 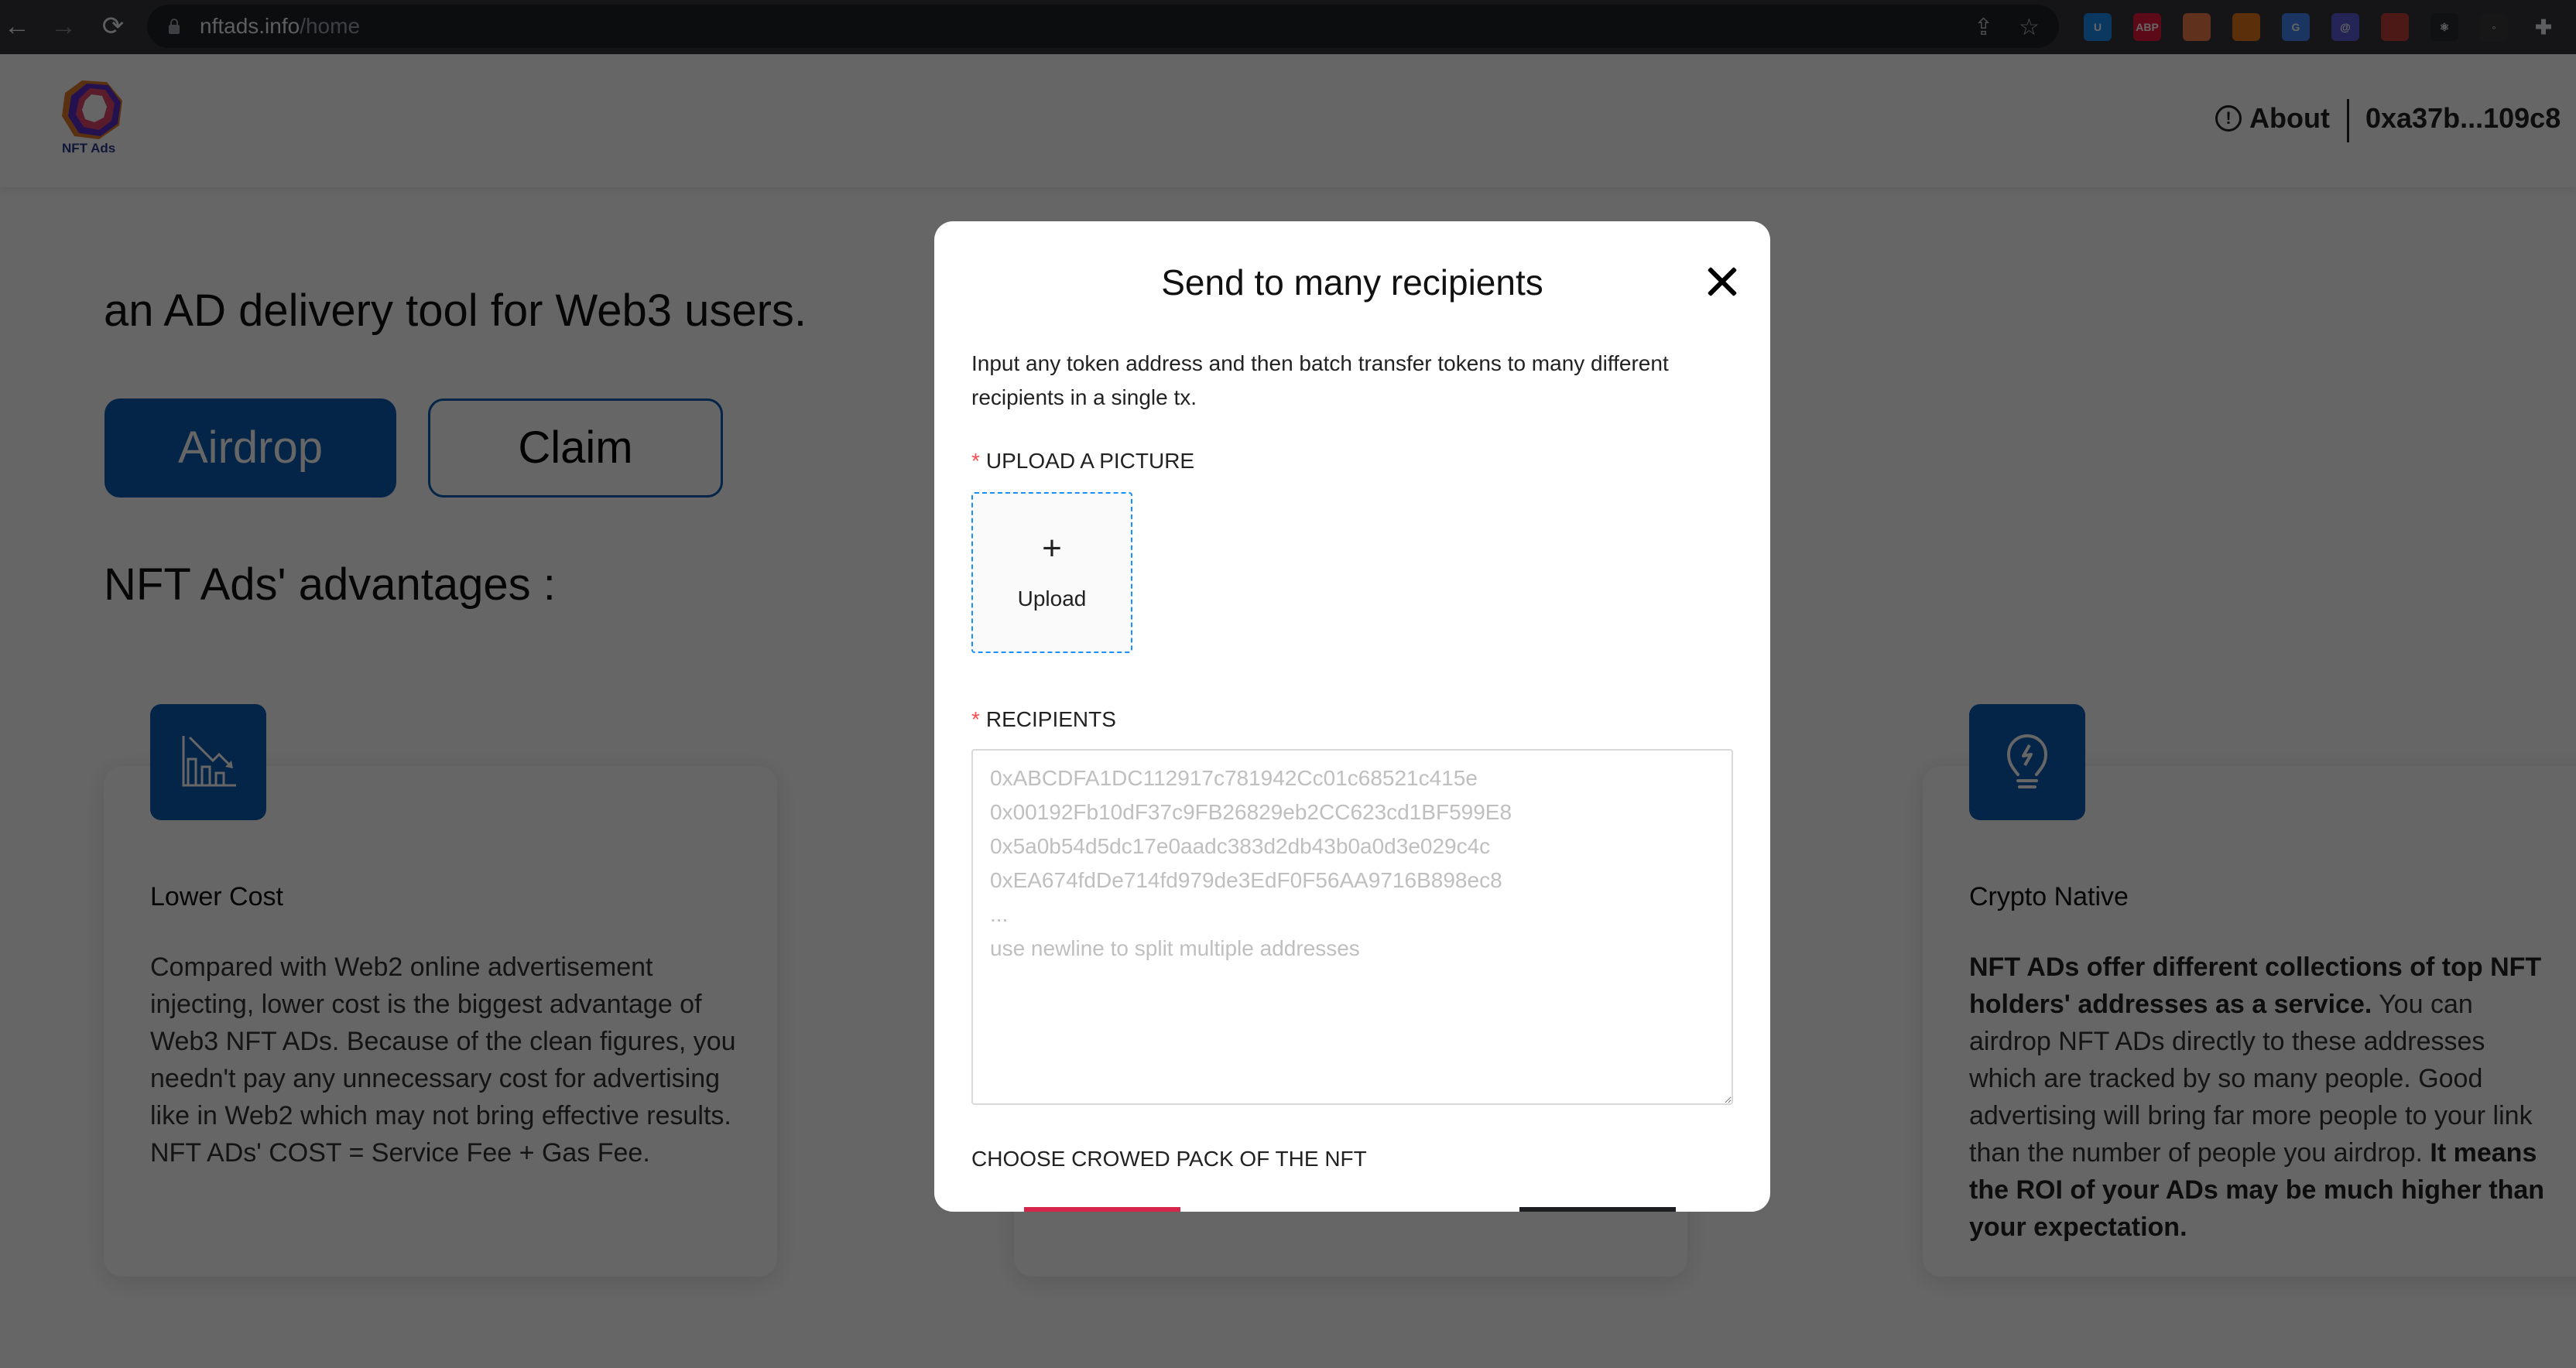 I want to click on recipients-textarea, so click(x=1352, y=927).